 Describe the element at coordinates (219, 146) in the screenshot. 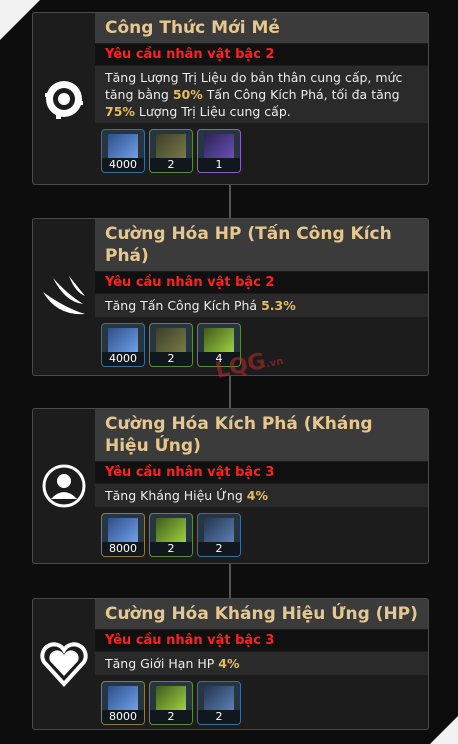

I see `crystal-material-icon` at that location.